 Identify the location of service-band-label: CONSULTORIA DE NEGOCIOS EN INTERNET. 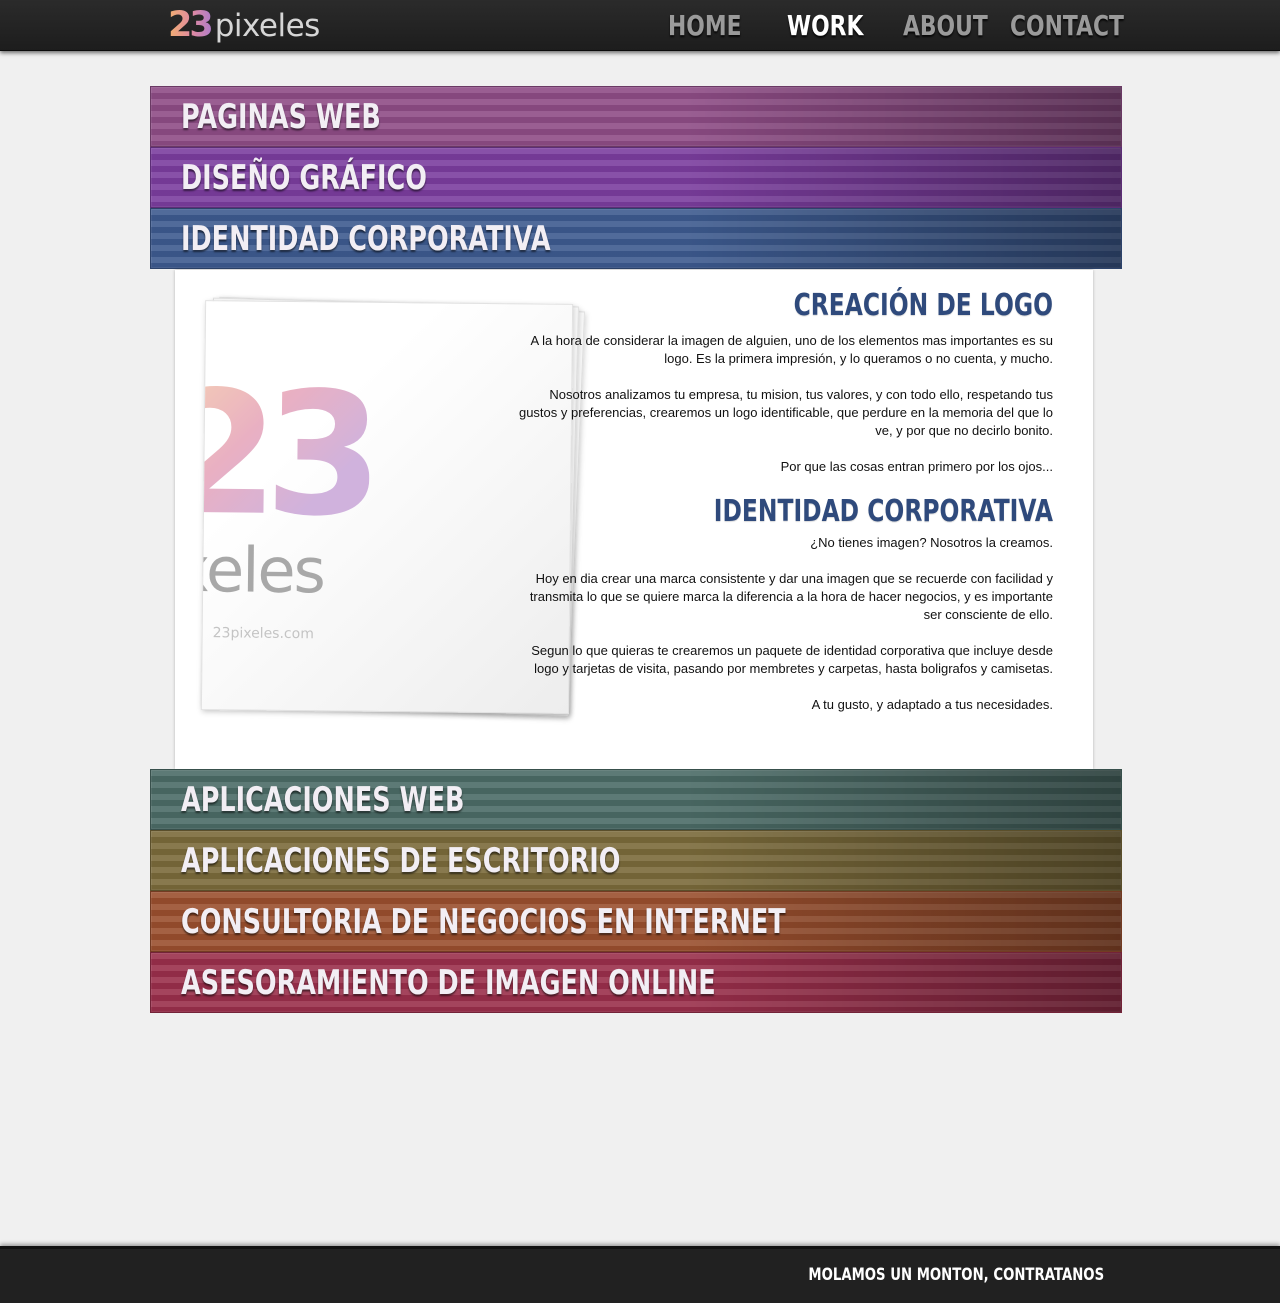
(483, 922).